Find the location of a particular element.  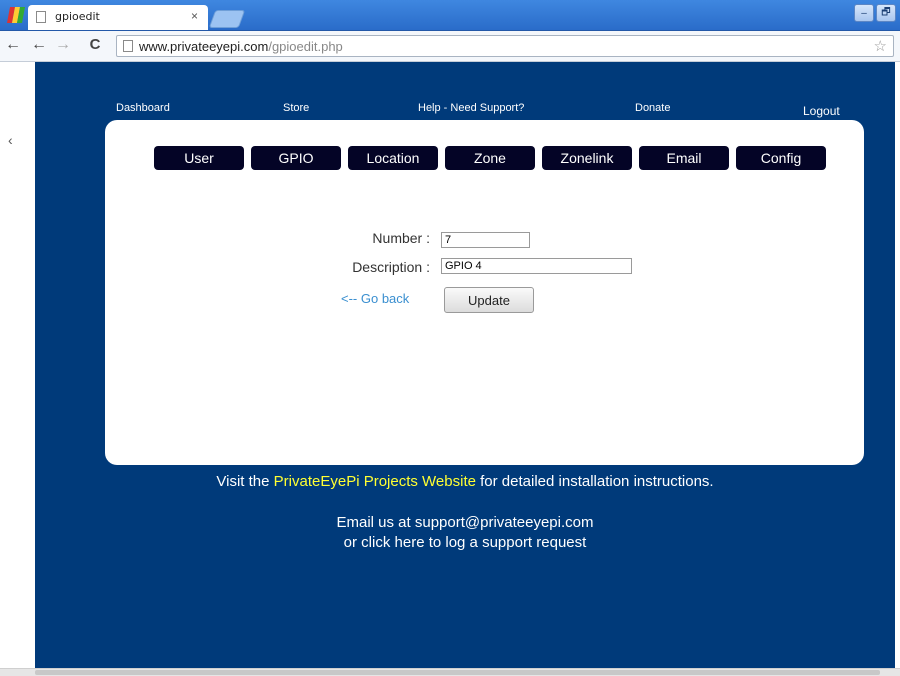

nav-help-link: Help - Need Support? is located at coordinates (471, 108).